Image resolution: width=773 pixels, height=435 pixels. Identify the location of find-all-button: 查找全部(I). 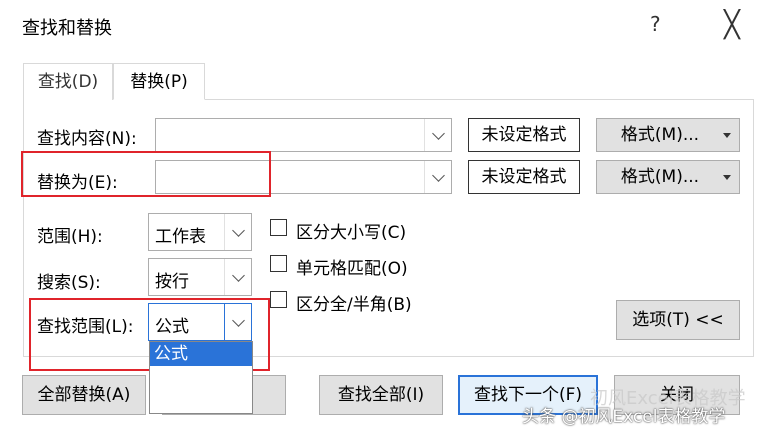
(381, 395).